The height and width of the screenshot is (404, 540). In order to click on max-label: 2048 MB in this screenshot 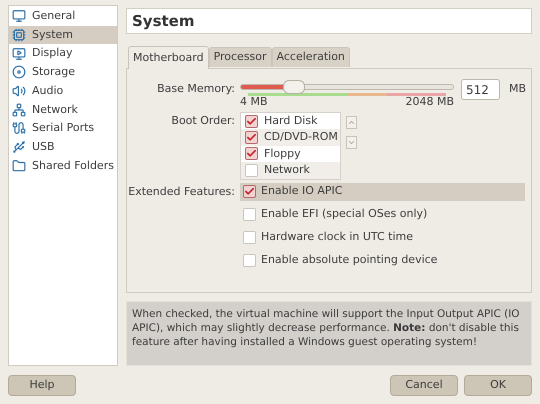, I will do `click(429, 102)`.